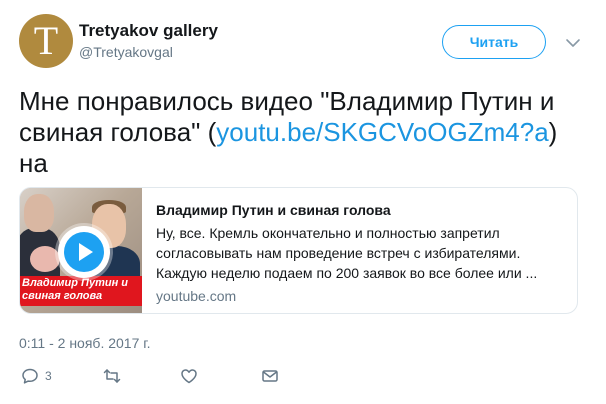 The width and height of the screenshot is (606, 404). What do you see at coordinates (48, 376) in the screenshot?
I see `reply-count: 3` at bounding box center [48, 376].